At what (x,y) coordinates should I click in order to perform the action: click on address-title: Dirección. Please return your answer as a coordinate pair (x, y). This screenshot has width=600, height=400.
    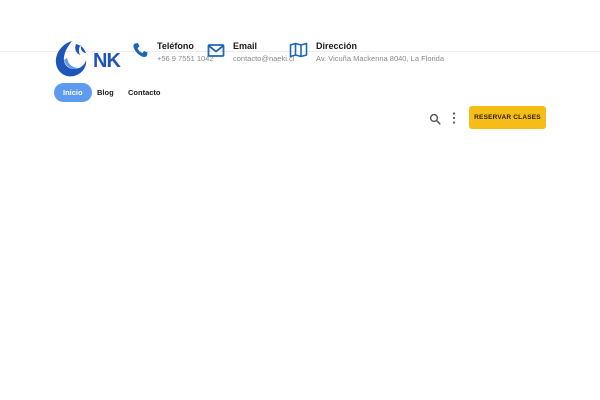
    Looking at the image, I should click on (337, 46).